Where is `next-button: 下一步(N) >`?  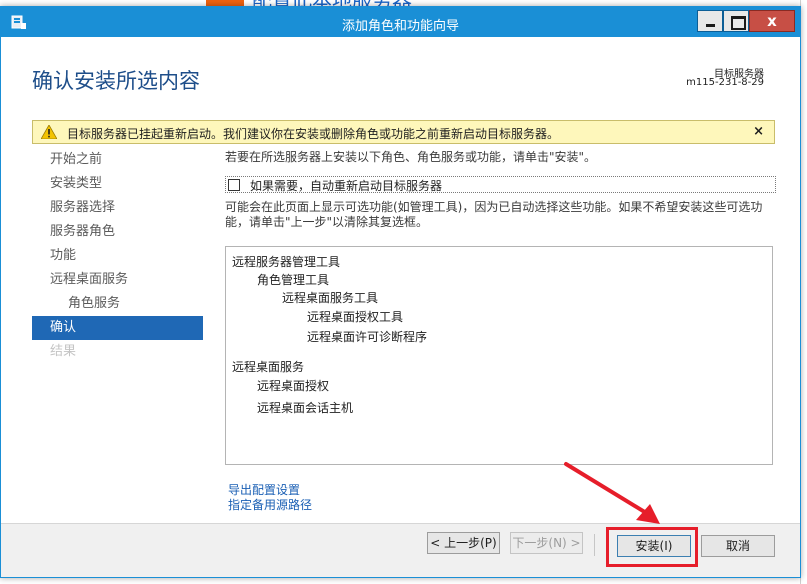 next-button: 下一步(N) > is located at coordinates (546, 543).